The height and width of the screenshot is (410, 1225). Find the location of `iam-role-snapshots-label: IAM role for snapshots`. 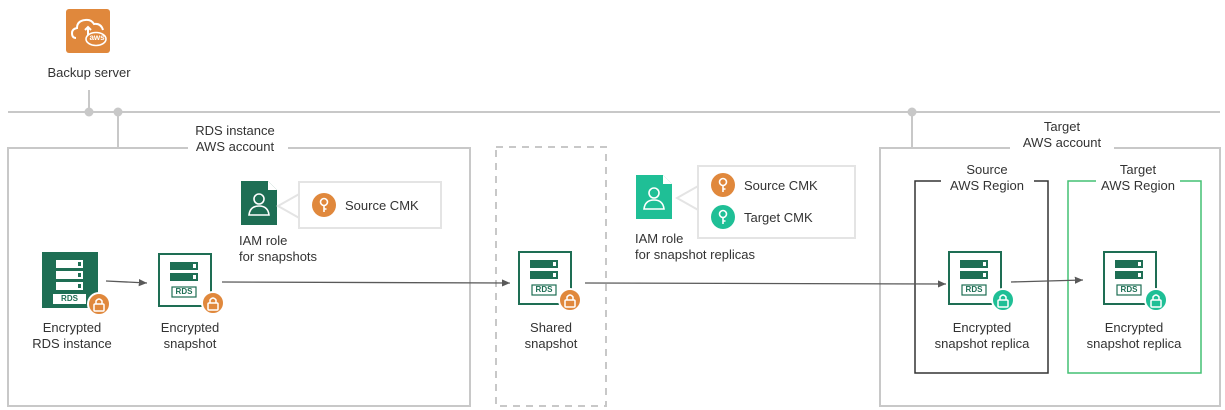

iam-role-snapshots-label: IAM role for snapshots is located at coordinates (299, 249).